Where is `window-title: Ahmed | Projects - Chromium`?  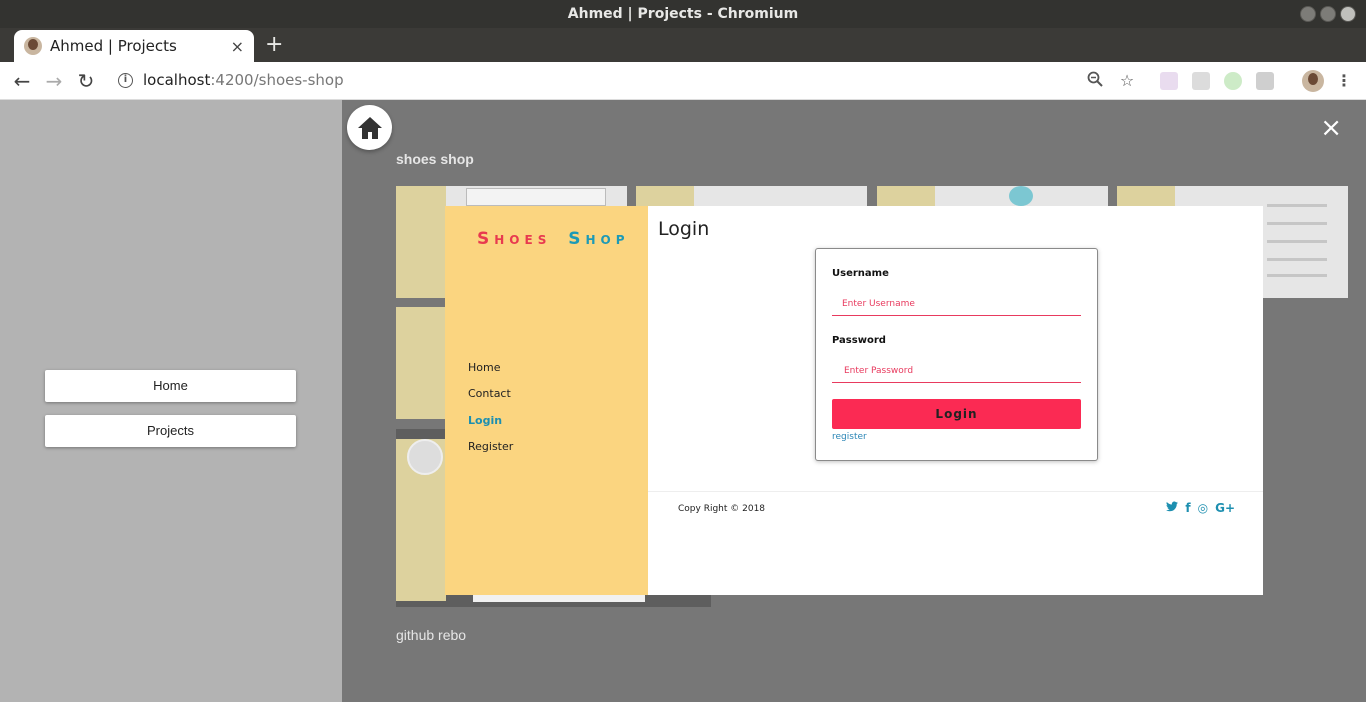
window-title: Ahmed | Projects - Chromium is located at coordinates (683, 14).